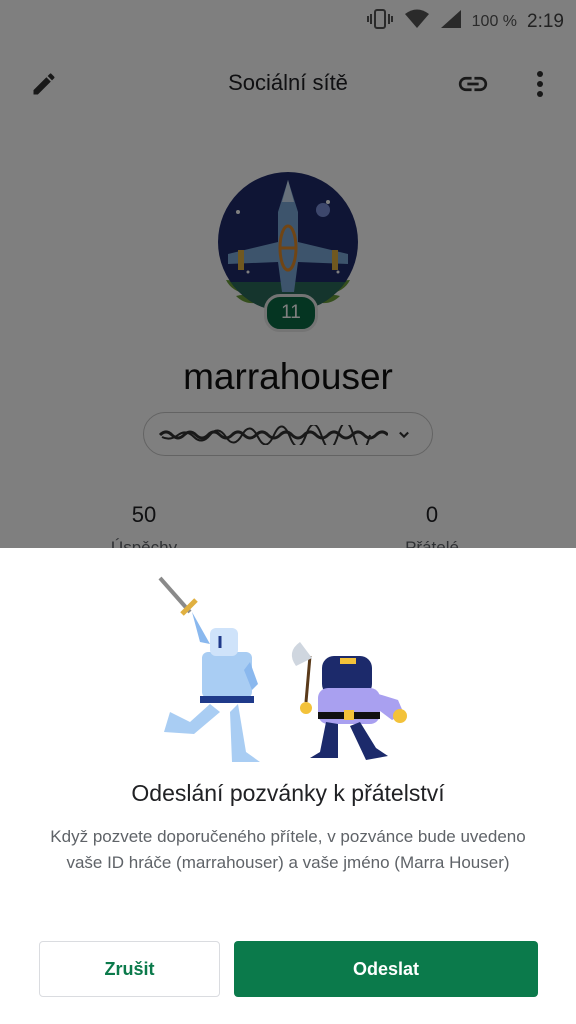  Describe the element at coordinates (282, 669) in the screenshot. I see `knights-illustration` at that location.